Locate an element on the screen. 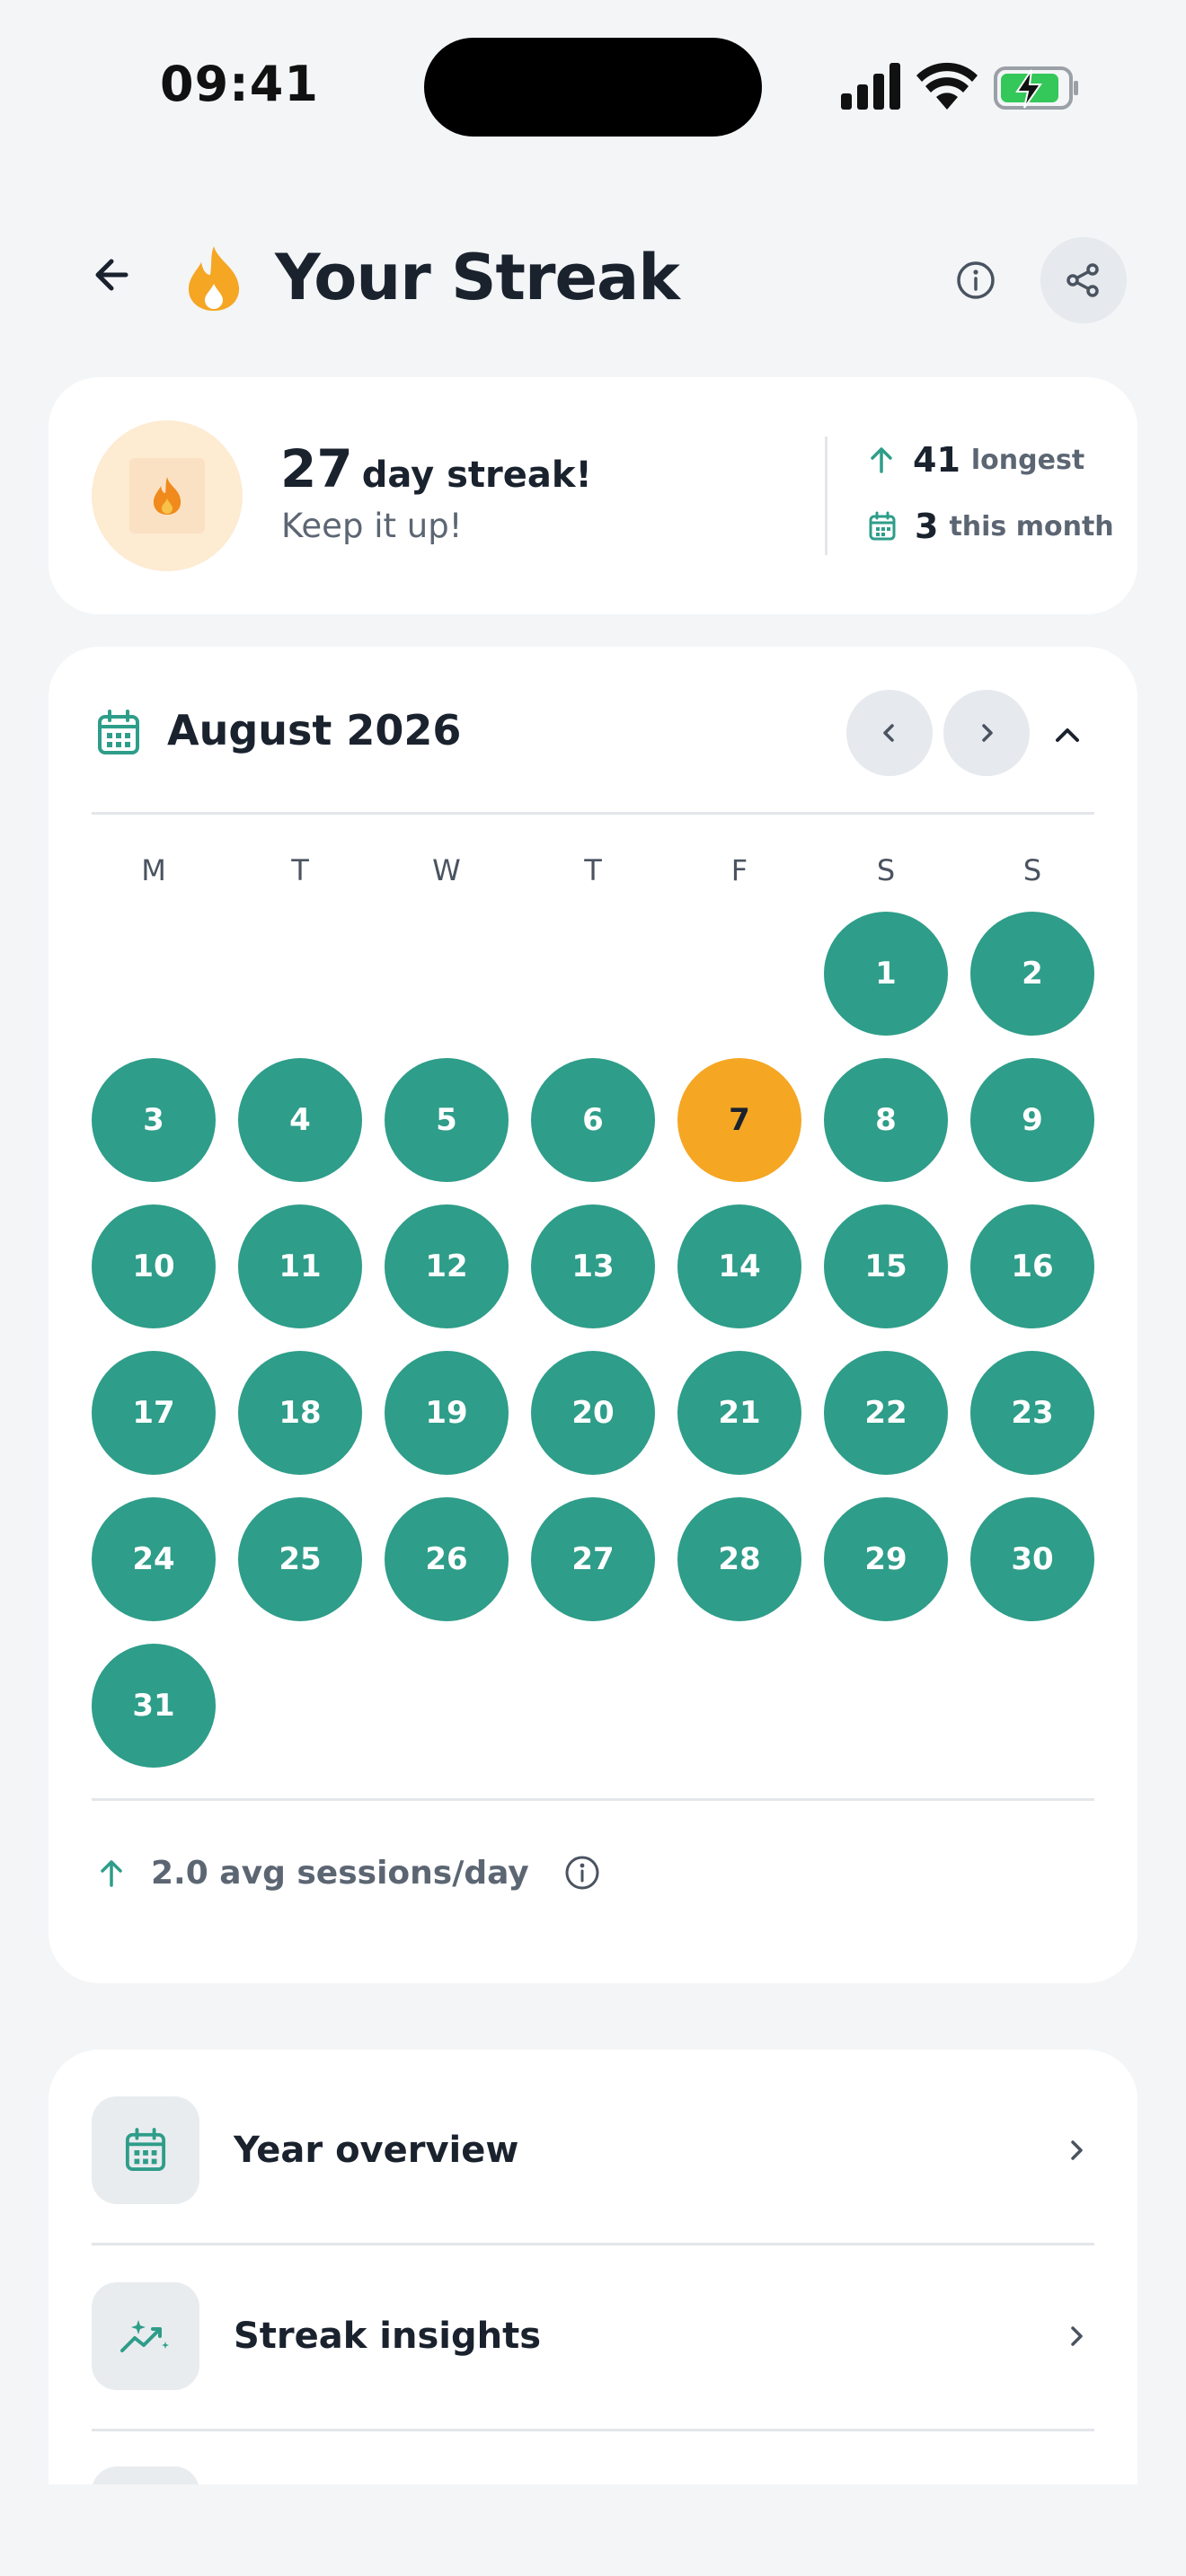  calendar-day: 21 is located at coordinates (739, 1413).